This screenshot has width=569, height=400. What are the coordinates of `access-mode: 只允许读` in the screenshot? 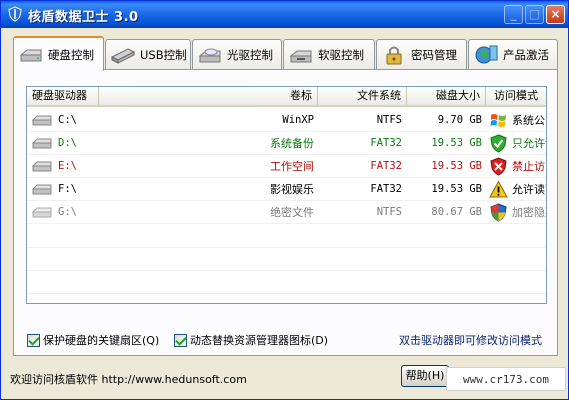 It's located at (529, 143).